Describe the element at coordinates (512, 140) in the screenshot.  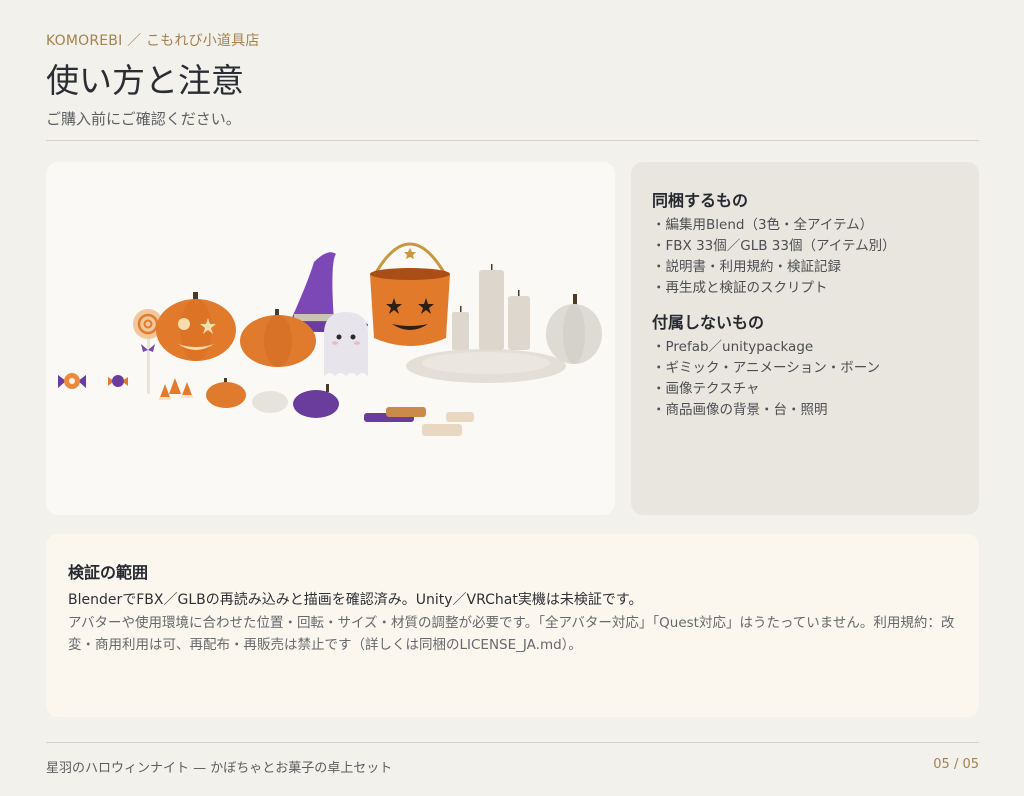
I see `header-divider` at that location.